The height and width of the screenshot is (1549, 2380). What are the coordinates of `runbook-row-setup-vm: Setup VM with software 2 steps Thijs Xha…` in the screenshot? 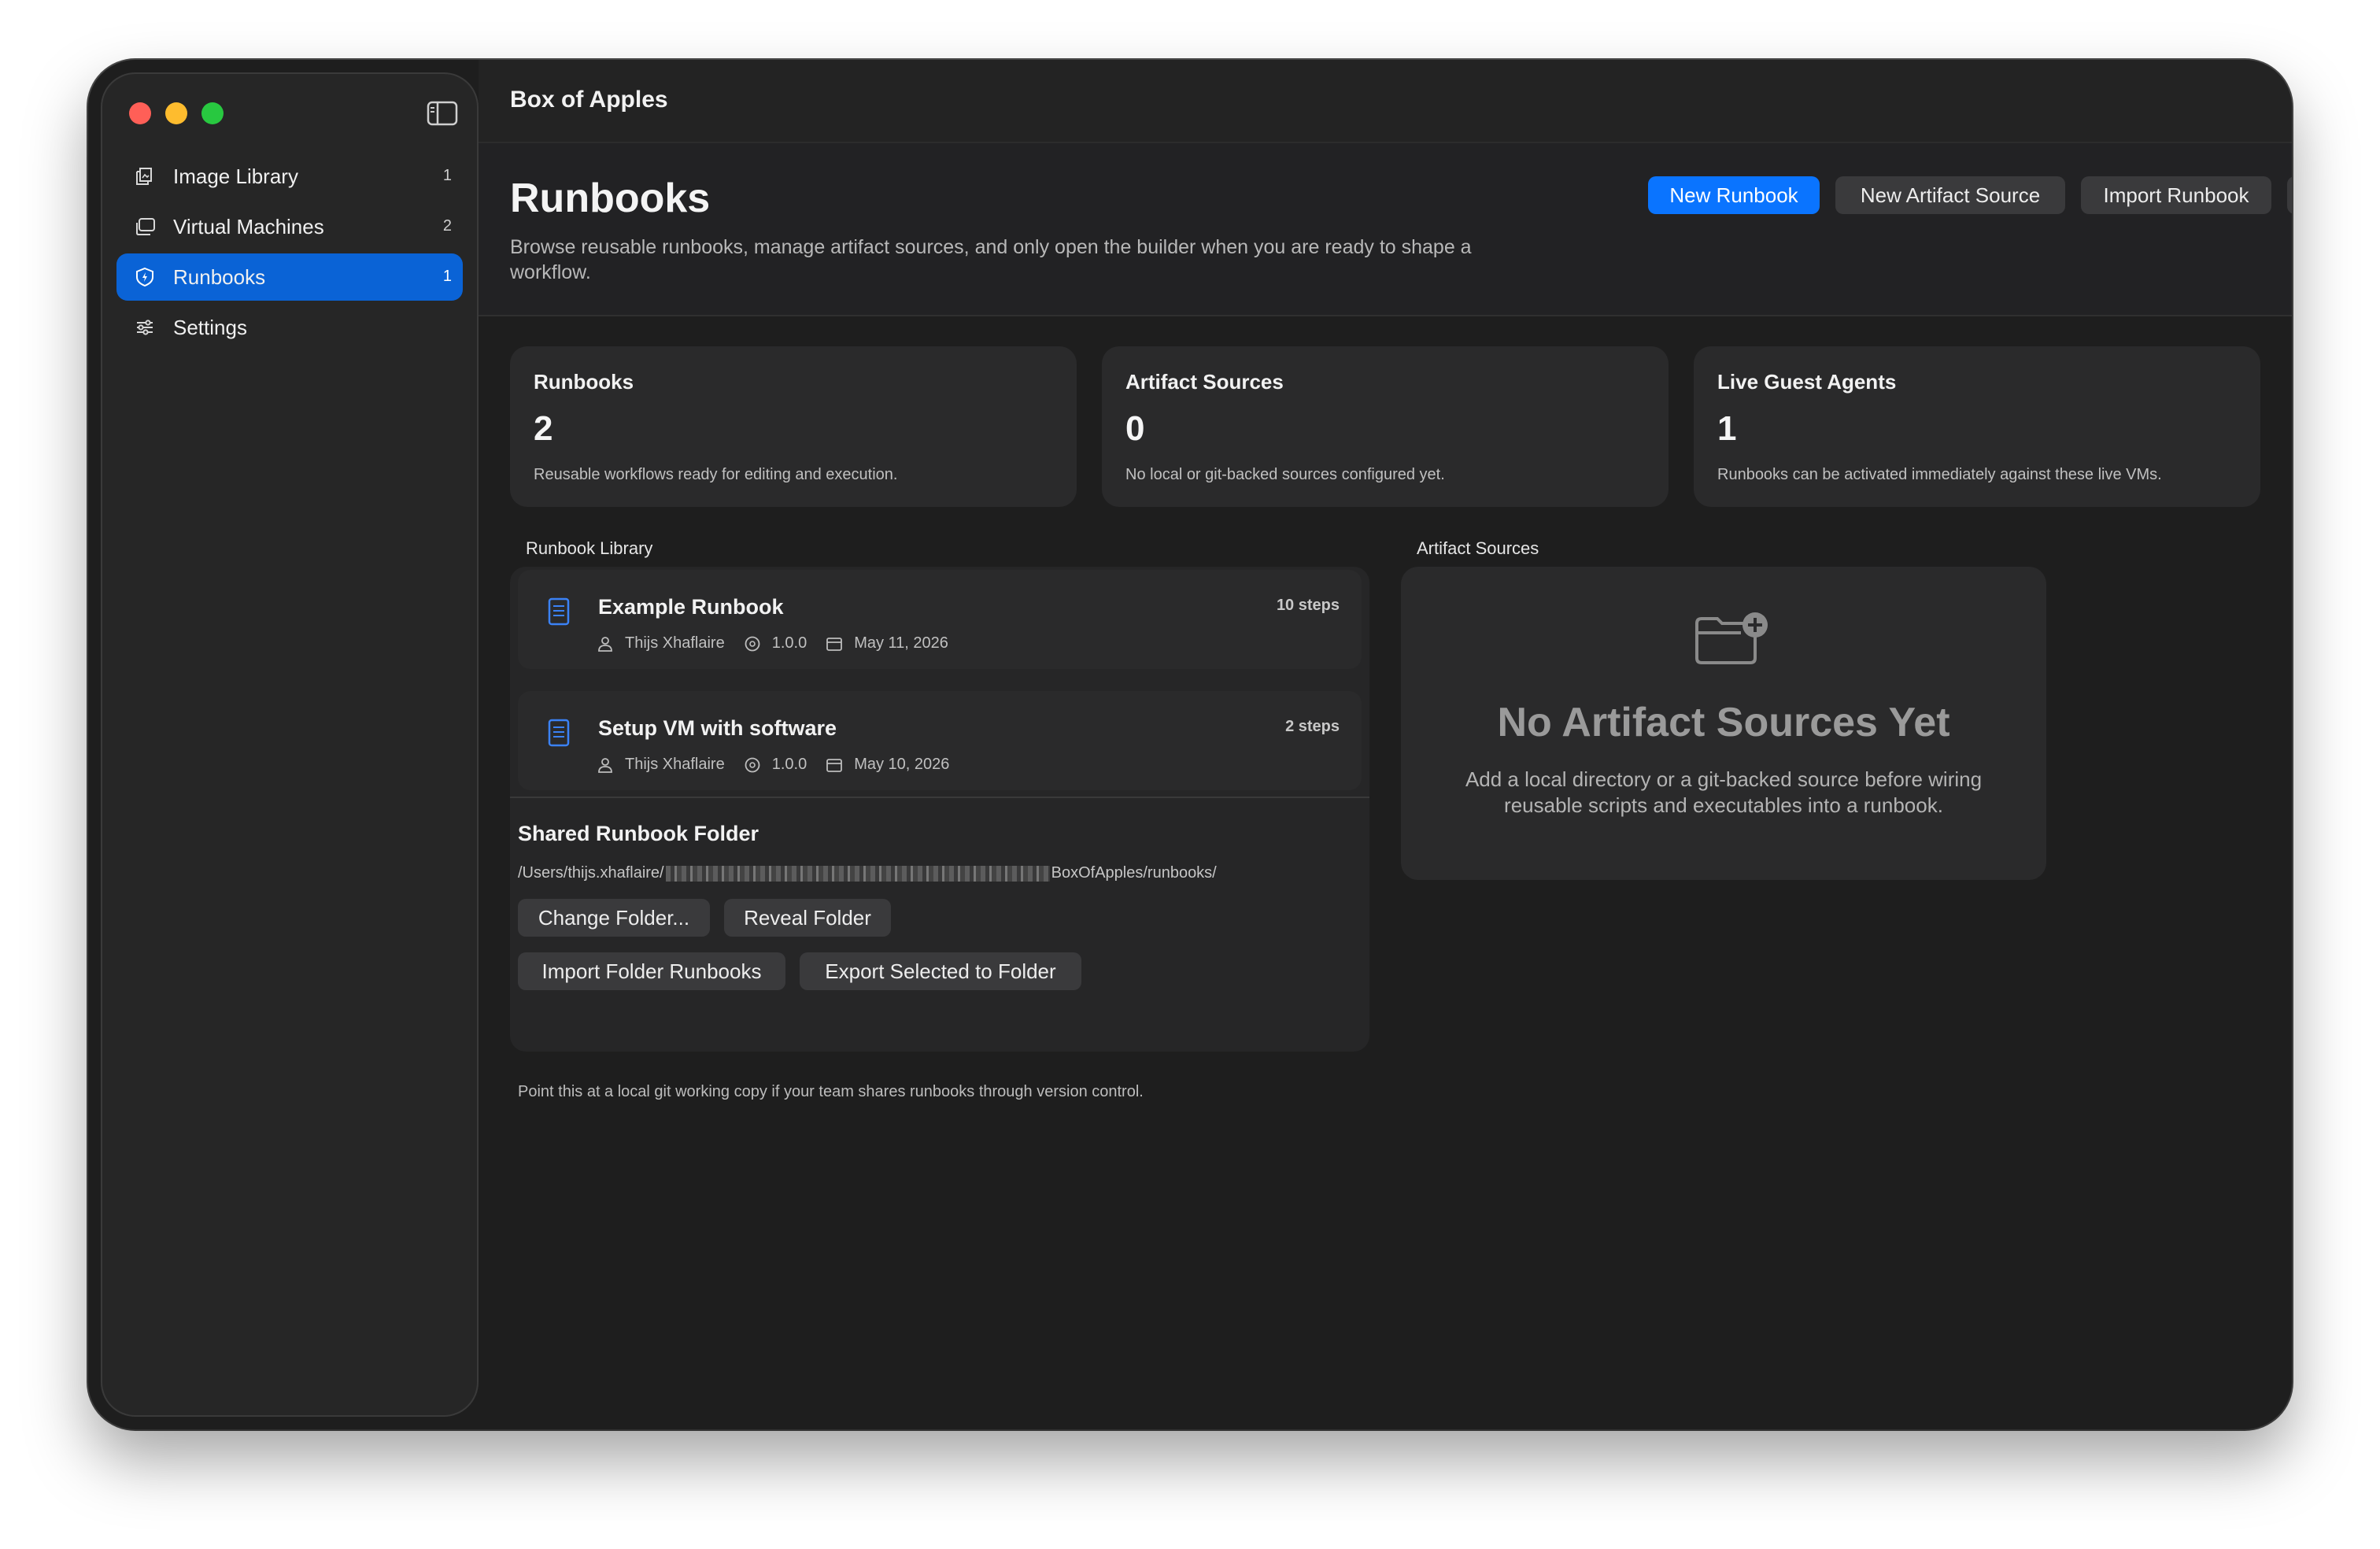 It's located at (940, 740).